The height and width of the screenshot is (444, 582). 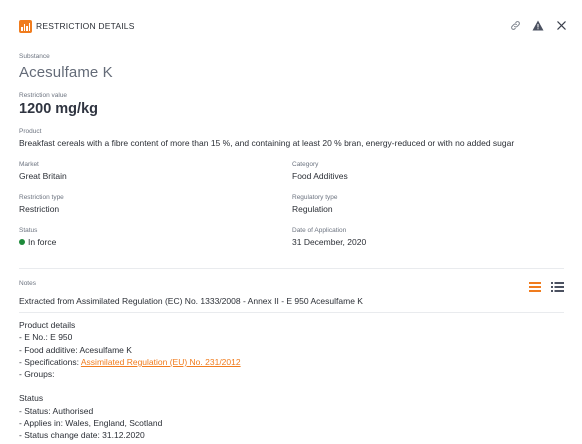 I want to click on compact-view-icon, so click(x=535, y=287).